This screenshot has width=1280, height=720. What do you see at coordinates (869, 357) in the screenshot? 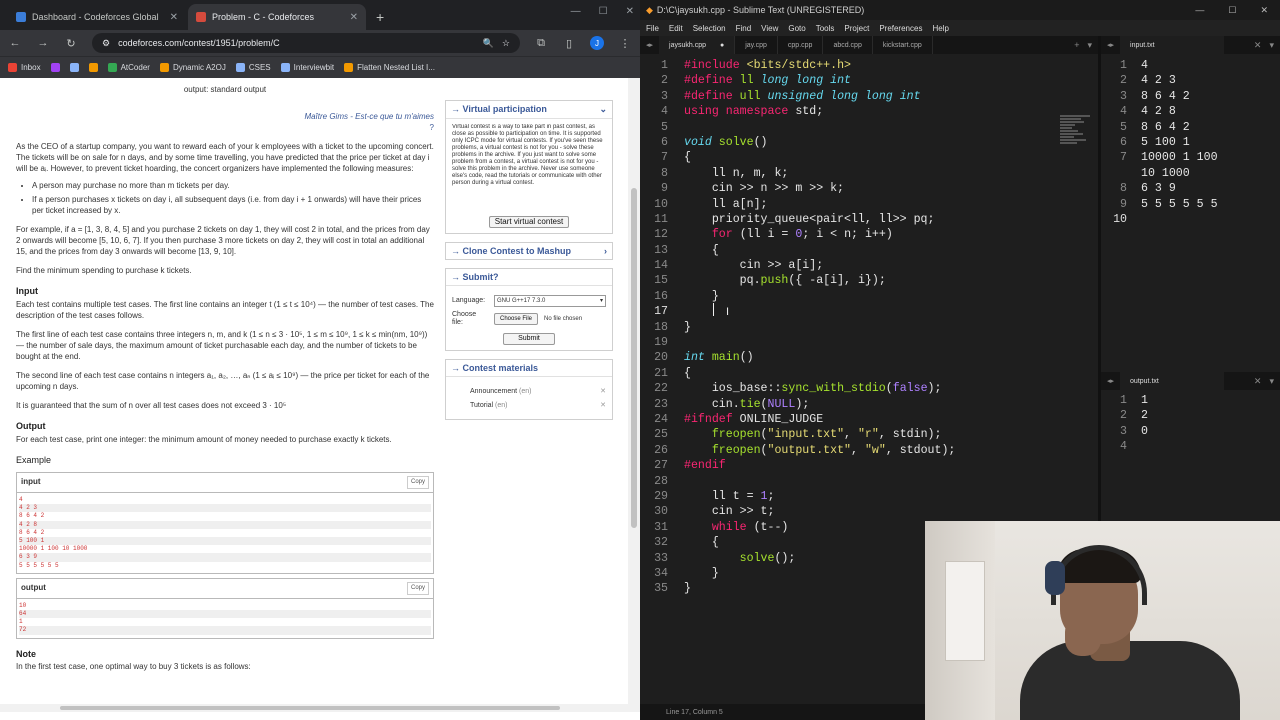
I see `code-line: 20 int main()` at bounding box center [869, 357].